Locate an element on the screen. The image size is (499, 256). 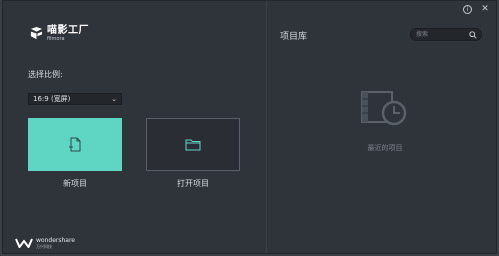
filmora-logo-icon is located at coordinates (36, 33).